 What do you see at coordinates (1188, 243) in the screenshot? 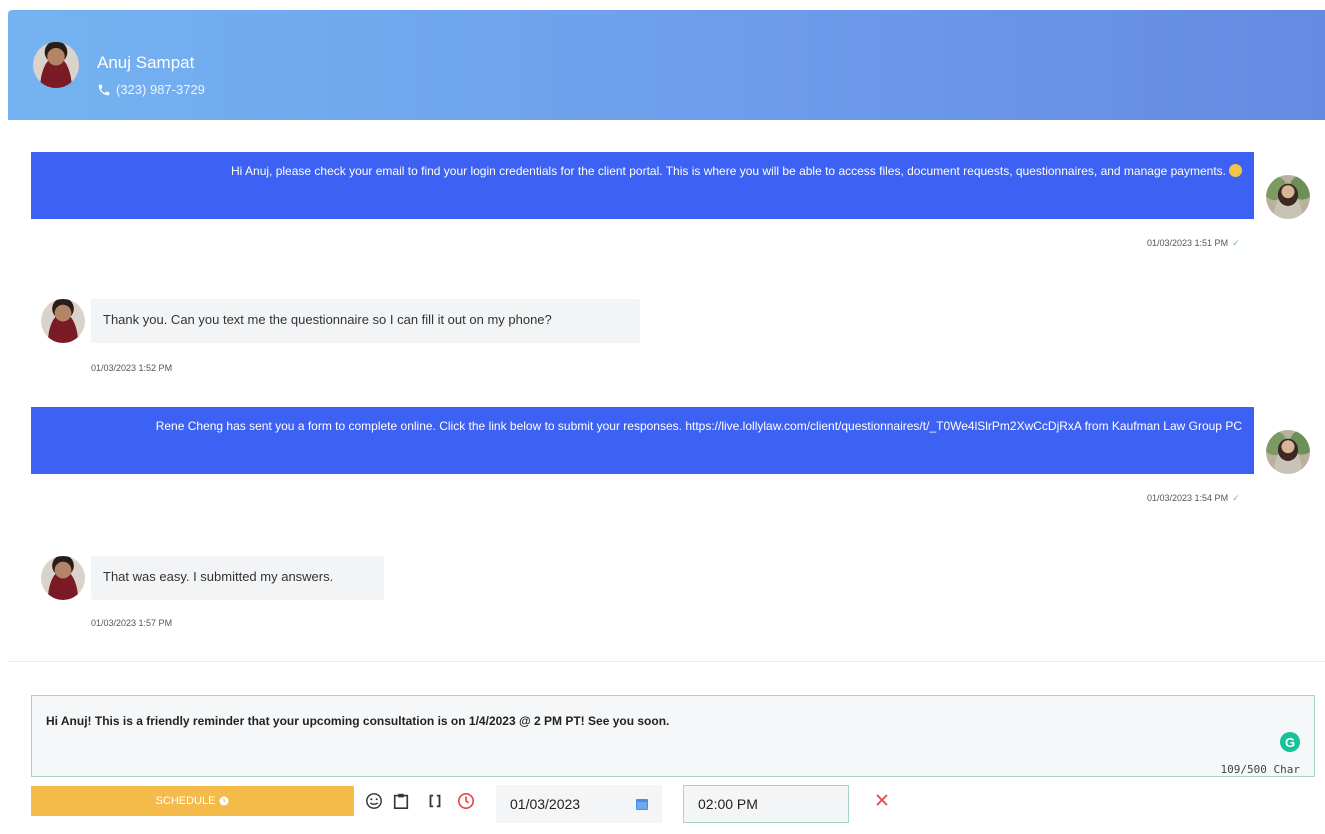
I see `timestamp-text: 01/03/2023 1:51 PM` at bounding box center [1188, 243].